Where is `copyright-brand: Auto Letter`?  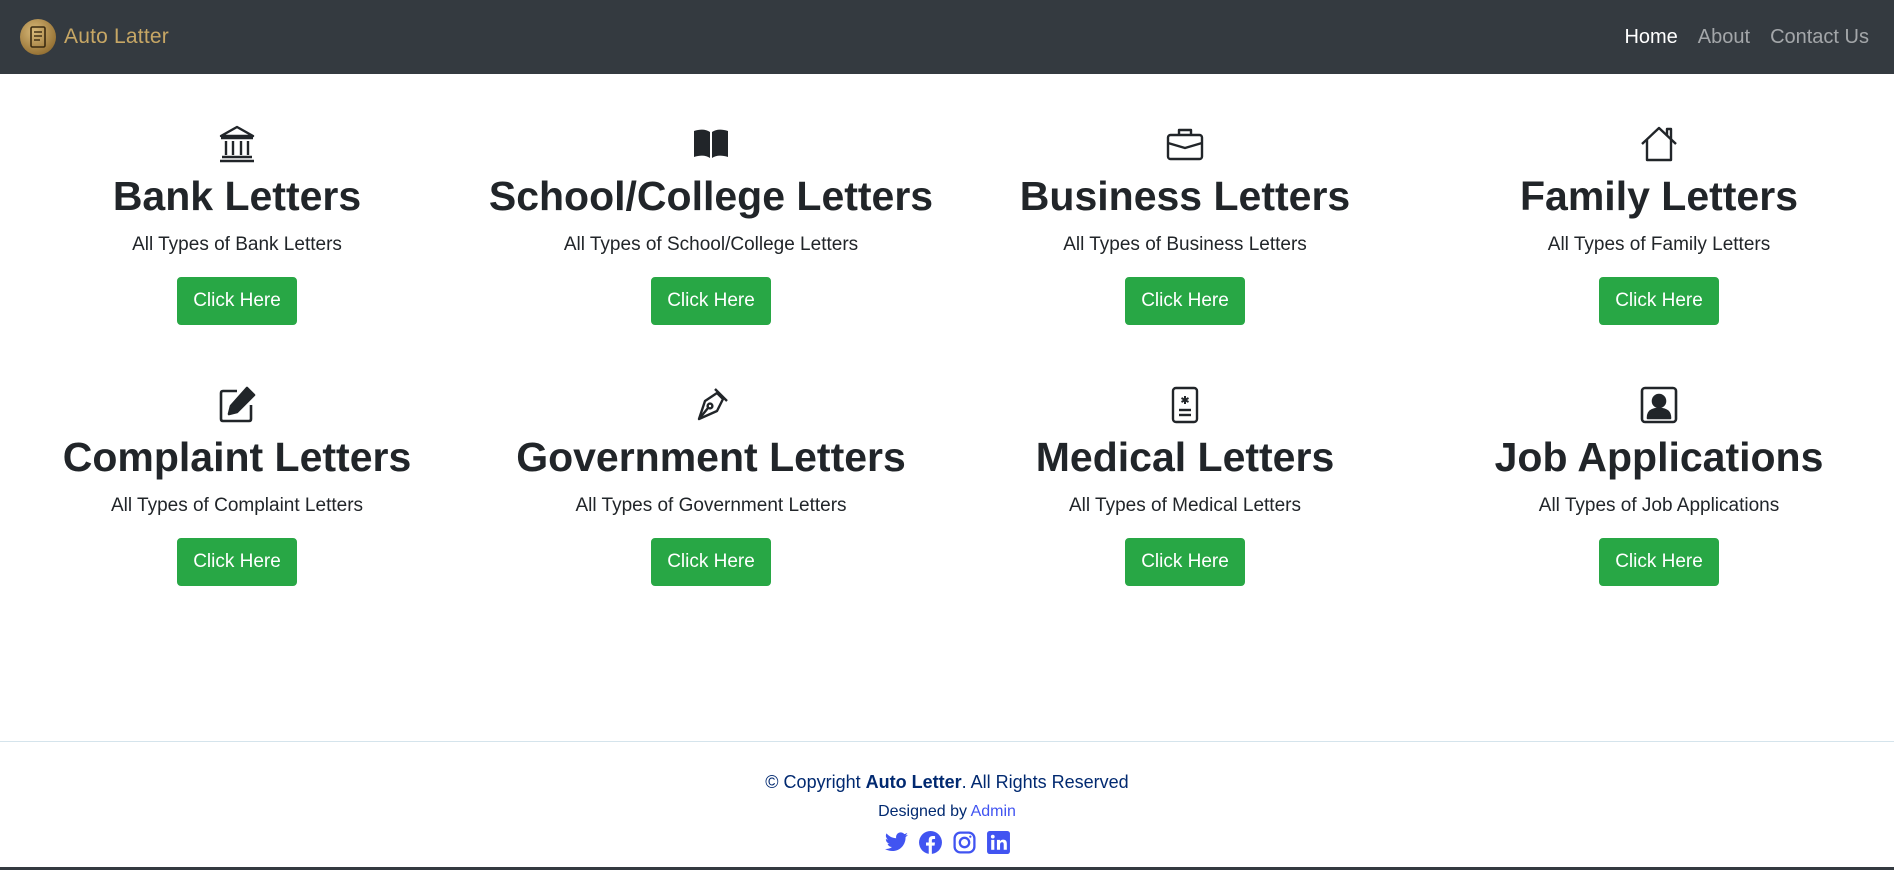 copyright-brand: Auto Letter is located at coordinates (913, 782).